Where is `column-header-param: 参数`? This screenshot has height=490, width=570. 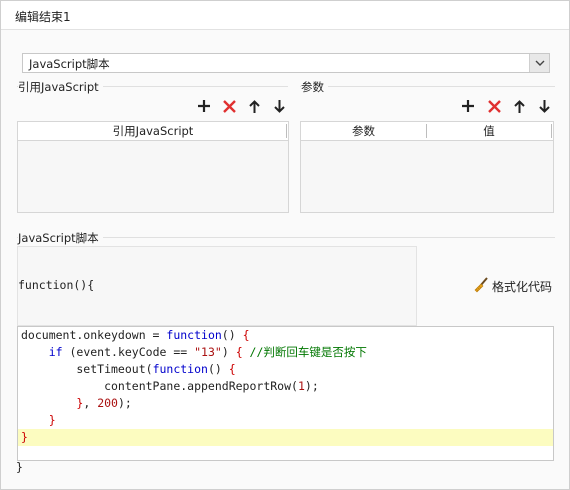
column-header-param: 参数 is located at coordinates (363, 131).